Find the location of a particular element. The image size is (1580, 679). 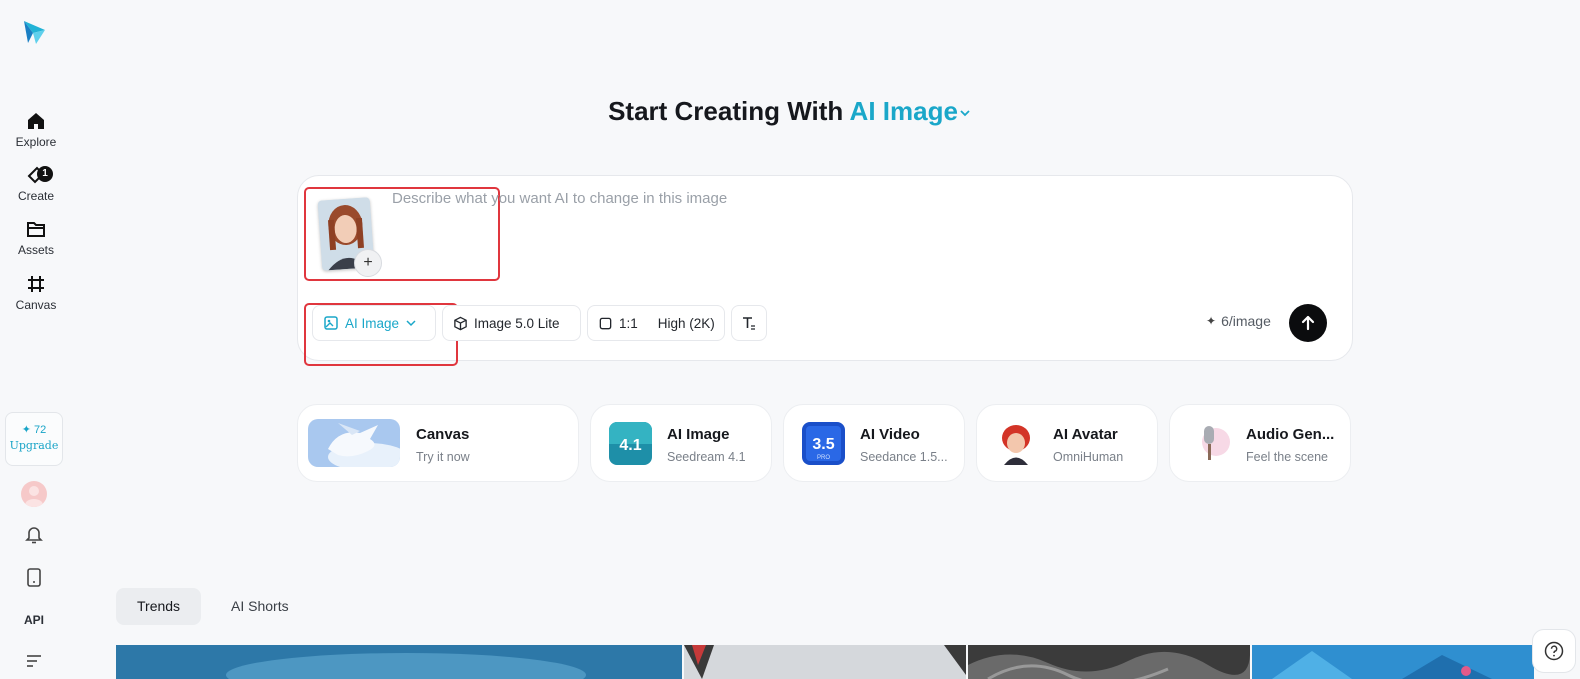

sidebar-item-label: Canvas is located at coordinates (36, 305).